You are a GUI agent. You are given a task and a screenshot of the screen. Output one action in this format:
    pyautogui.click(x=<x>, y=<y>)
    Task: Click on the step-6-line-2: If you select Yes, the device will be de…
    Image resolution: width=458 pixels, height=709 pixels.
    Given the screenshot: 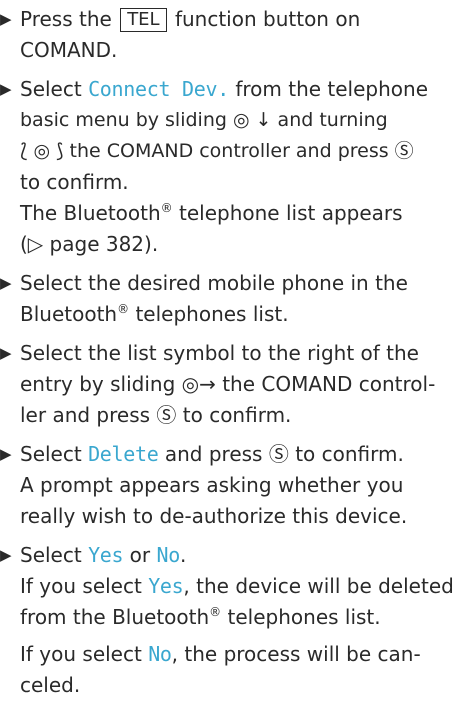 What is the action you would take?
    pyautogui.click(x=237, y=586)
    